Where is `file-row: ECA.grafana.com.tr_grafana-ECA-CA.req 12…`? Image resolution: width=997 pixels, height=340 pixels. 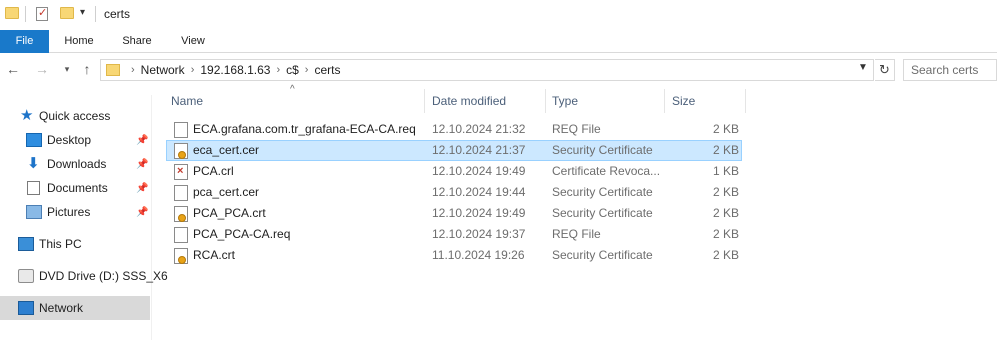
file-row: ECA.grafana.com.tr_grafana-ECA-CA.req 12… is located at coordinates (454, 129).